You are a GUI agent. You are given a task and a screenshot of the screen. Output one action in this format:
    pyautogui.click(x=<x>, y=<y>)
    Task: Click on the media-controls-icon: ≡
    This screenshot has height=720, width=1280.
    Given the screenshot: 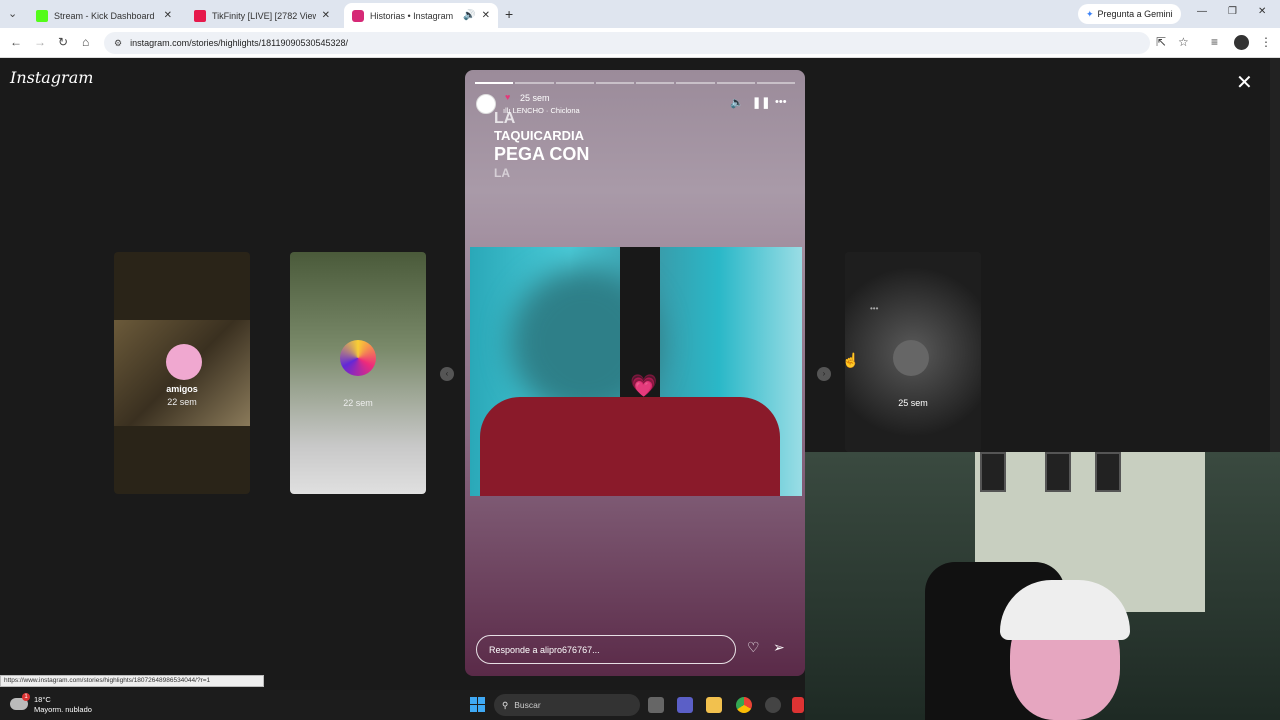 What is the action you would take?
    pyautogui.click(x=1214, y=42)
    